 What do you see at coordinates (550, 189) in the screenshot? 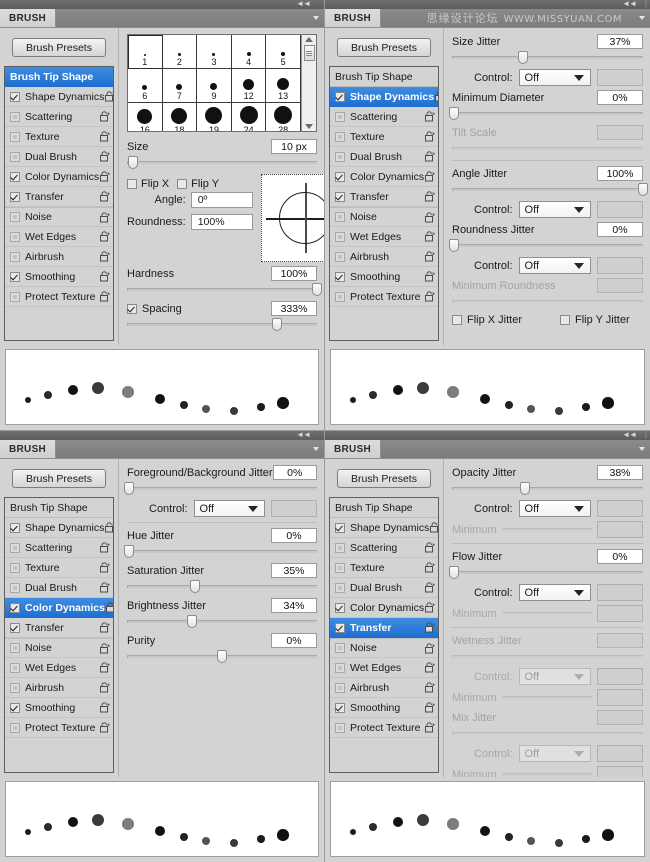
I see `angle-jitter-slider` at bounding box center [550, 189].